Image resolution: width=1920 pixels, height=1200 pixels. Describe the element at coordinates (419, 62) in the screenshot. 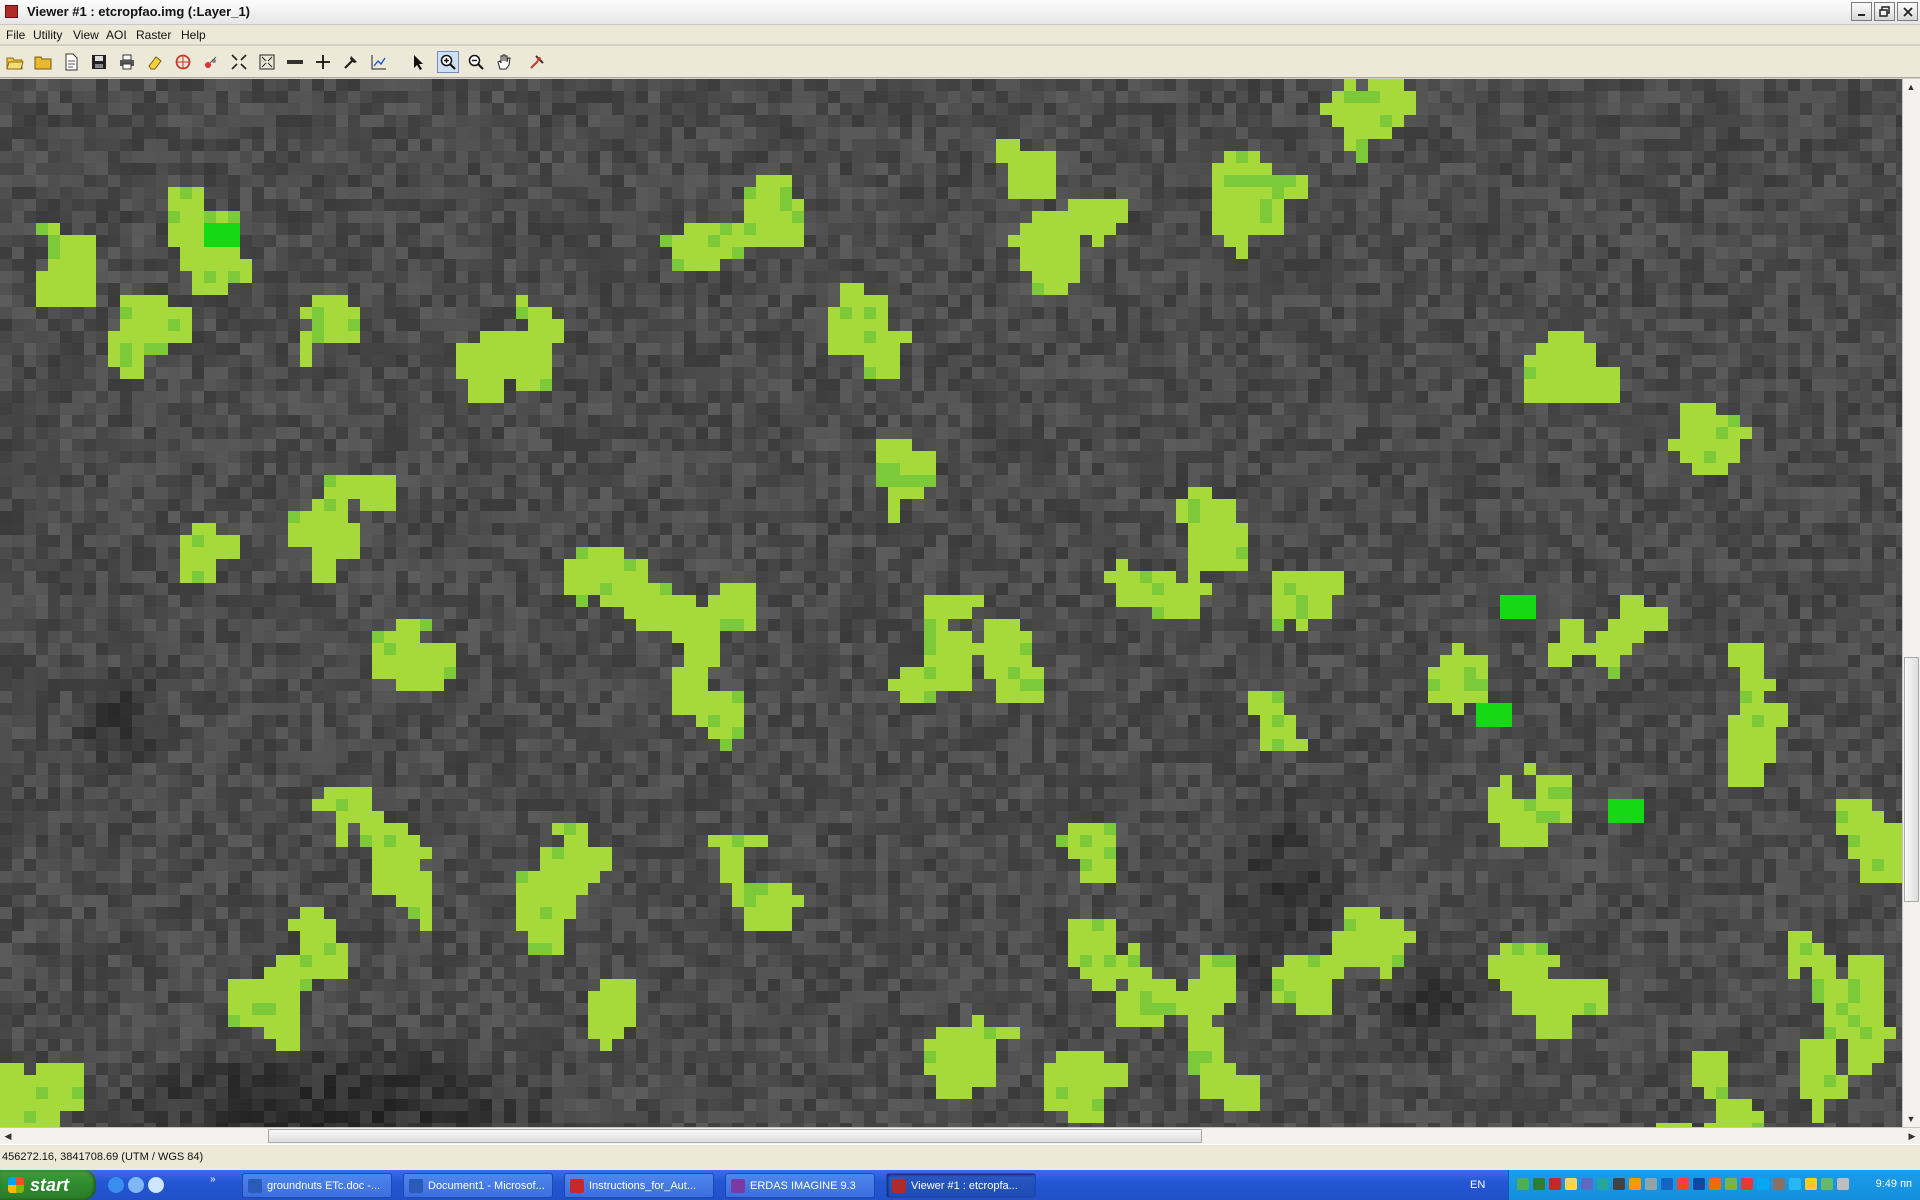

I see `select-button` at that location.